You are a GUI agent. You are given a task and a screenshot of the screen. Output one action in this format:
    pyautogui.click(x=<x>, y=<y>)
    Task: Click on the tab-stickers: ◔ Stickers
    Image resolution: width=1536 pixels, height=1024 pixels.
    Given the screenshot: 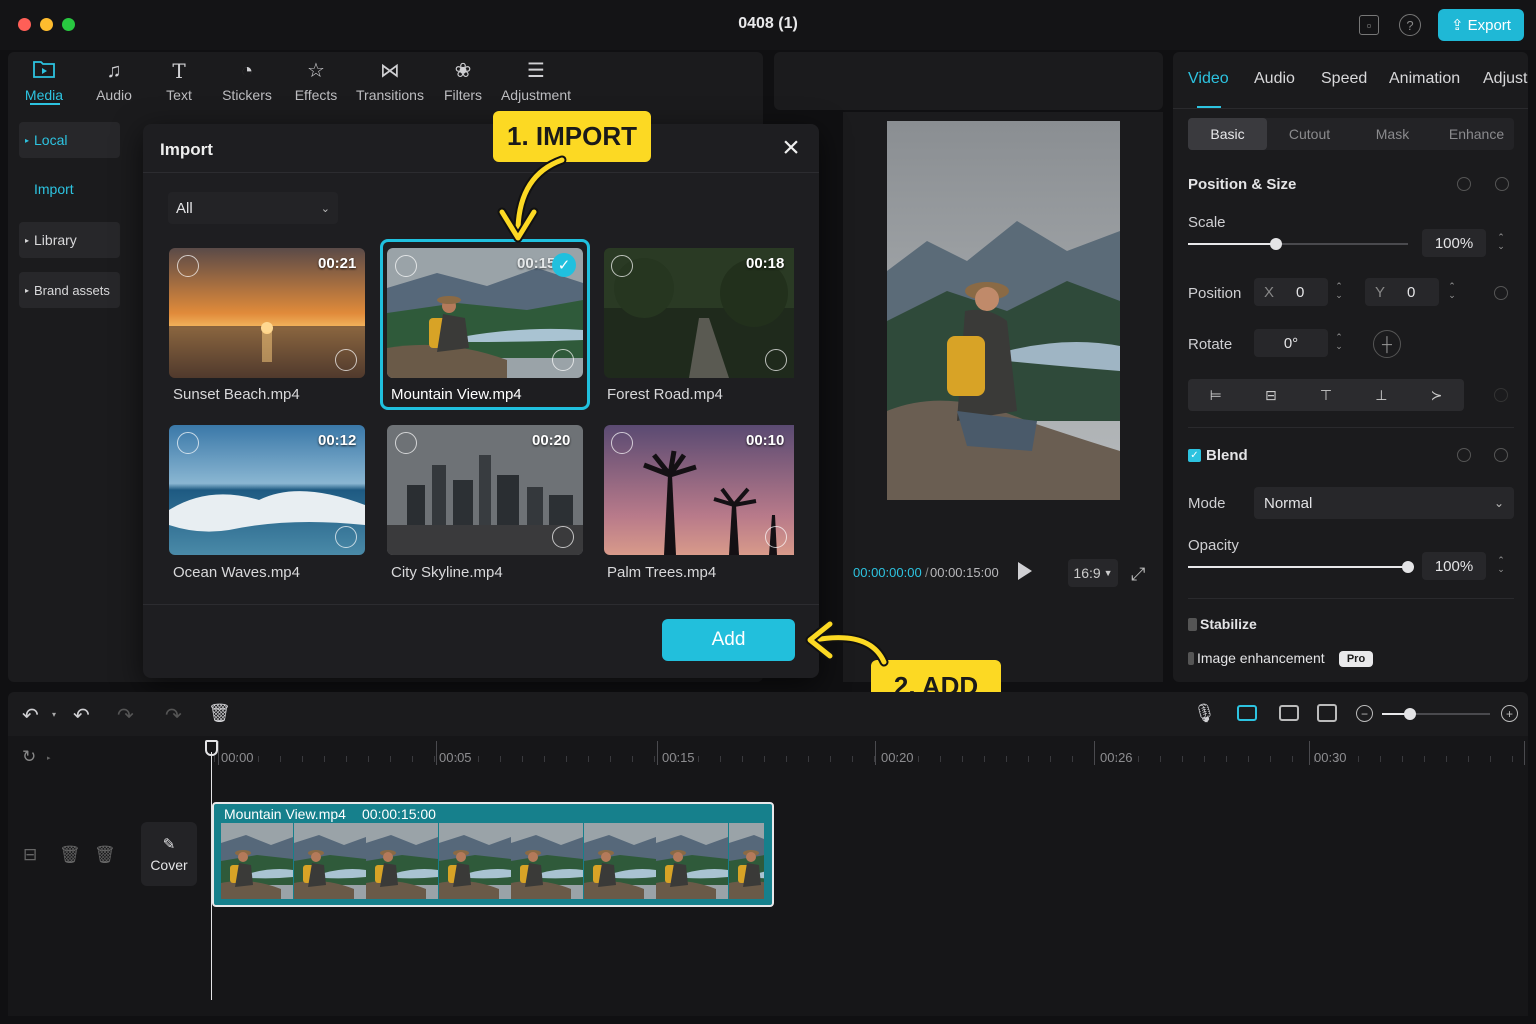 What is the action you would take?
    pyautogui.click(x=247, y=81)
    